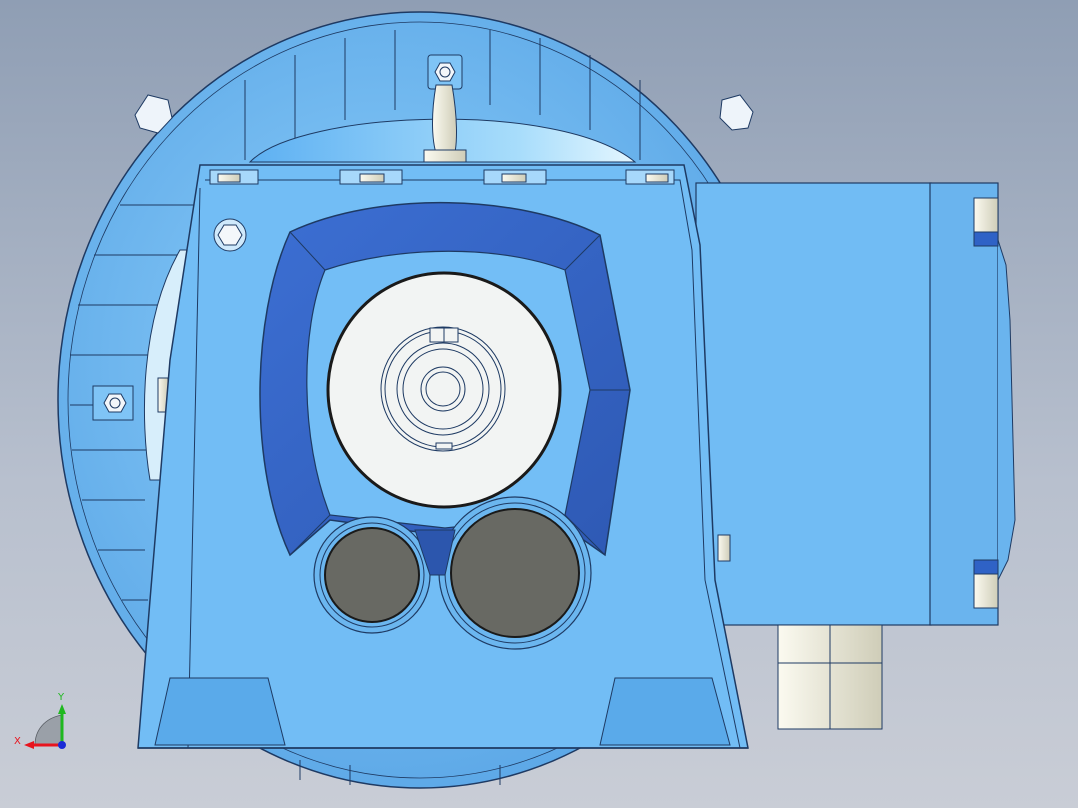 Image resolution: width=1078 pixels, height=808 pixels. I want to click on hex-bolt-icon, so click(230, 235).